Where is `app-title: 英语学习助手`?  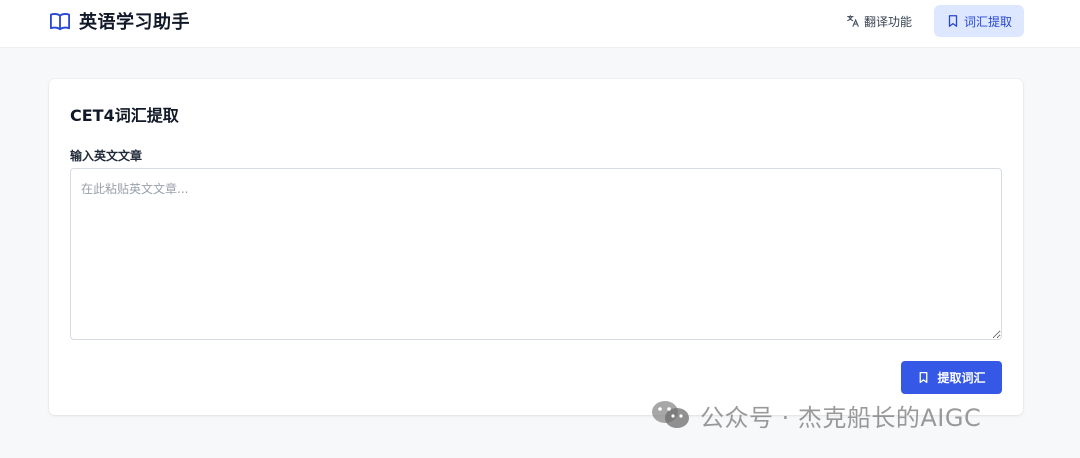
app-title: 英语学习助手 is located at coordinates (134, 22).